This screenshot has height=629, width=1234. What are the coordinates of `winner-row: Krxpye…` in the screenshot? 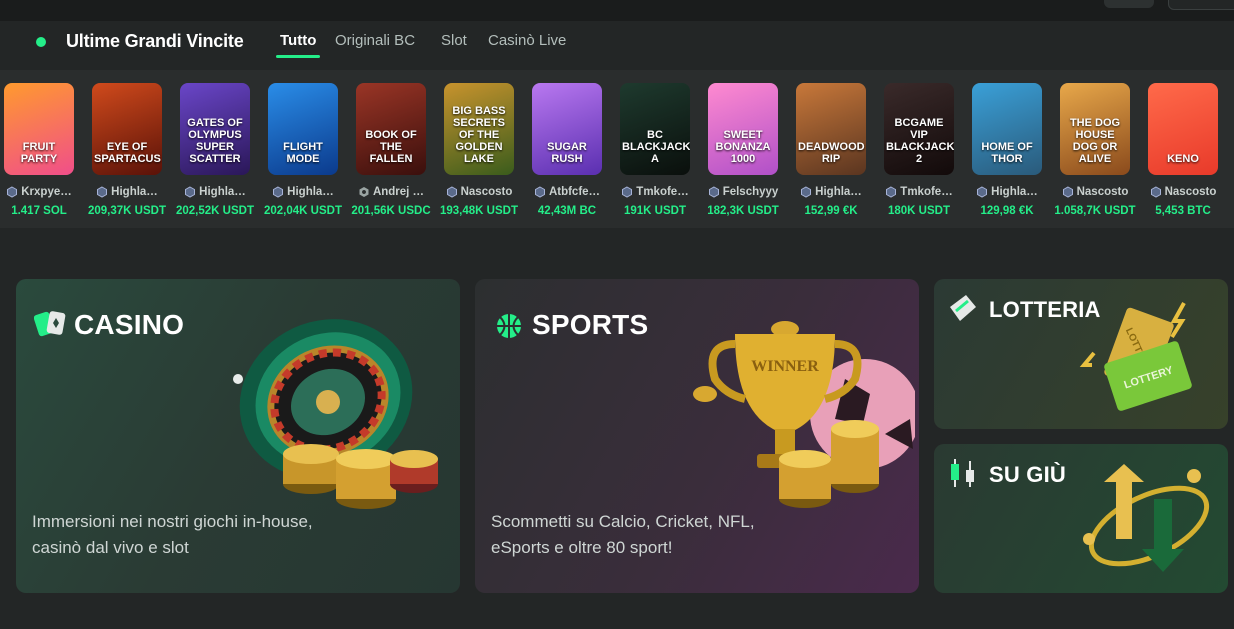 It's located at (40, 192).